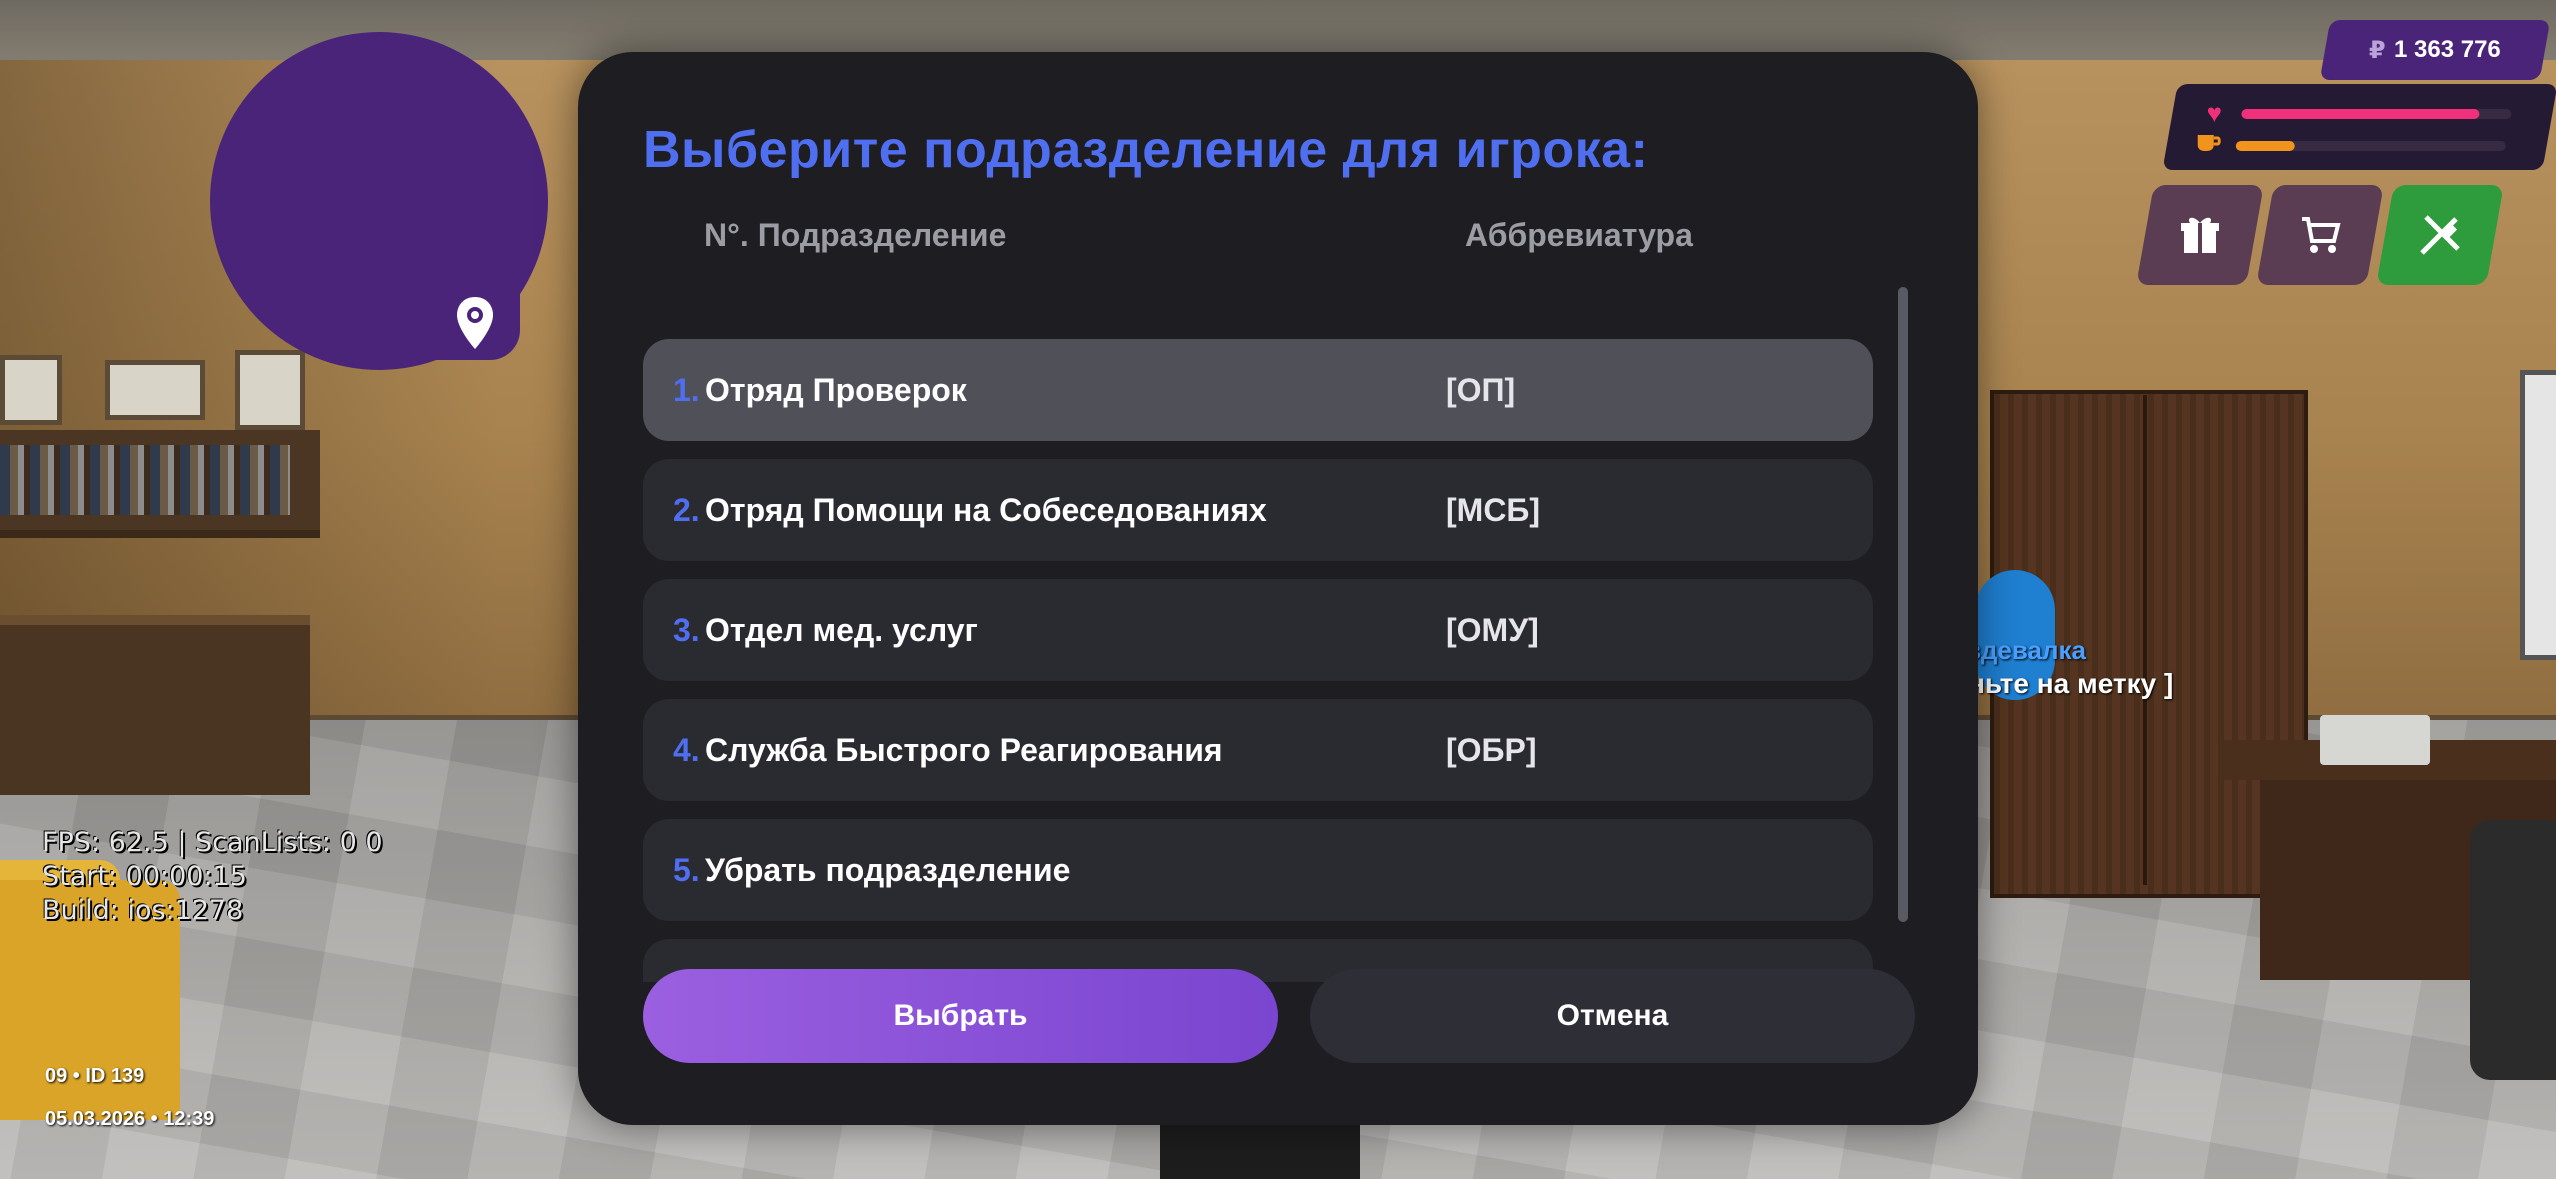 This screenshot has width=2556, height=1179. I want to click on money-display: ₽ 1 363 776, so click(2435, 50).